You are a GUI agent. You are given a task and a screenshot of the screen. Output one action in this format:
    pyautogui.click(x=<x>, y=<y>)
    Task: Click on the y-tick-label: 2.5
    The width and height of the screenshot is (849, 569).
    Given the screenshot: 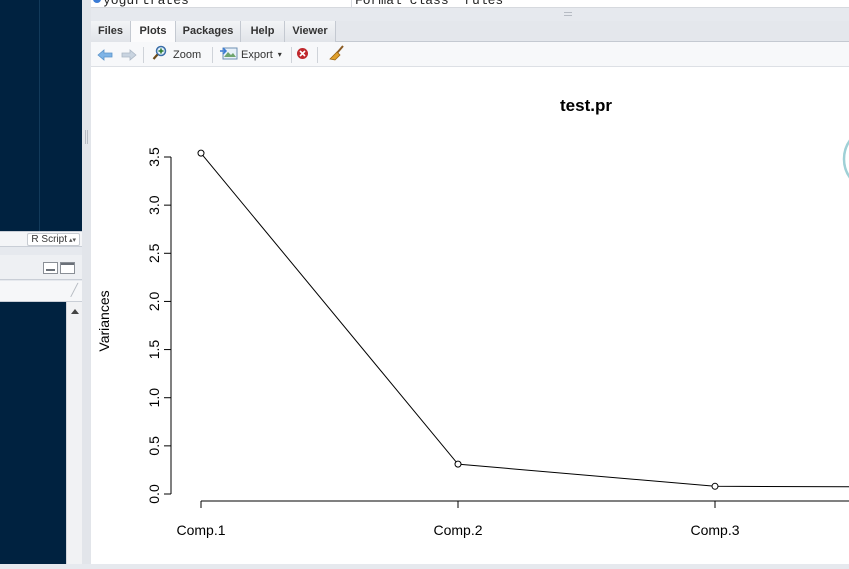 What is the action you would take?
    pyautogui.click(x=154, y=253)
    